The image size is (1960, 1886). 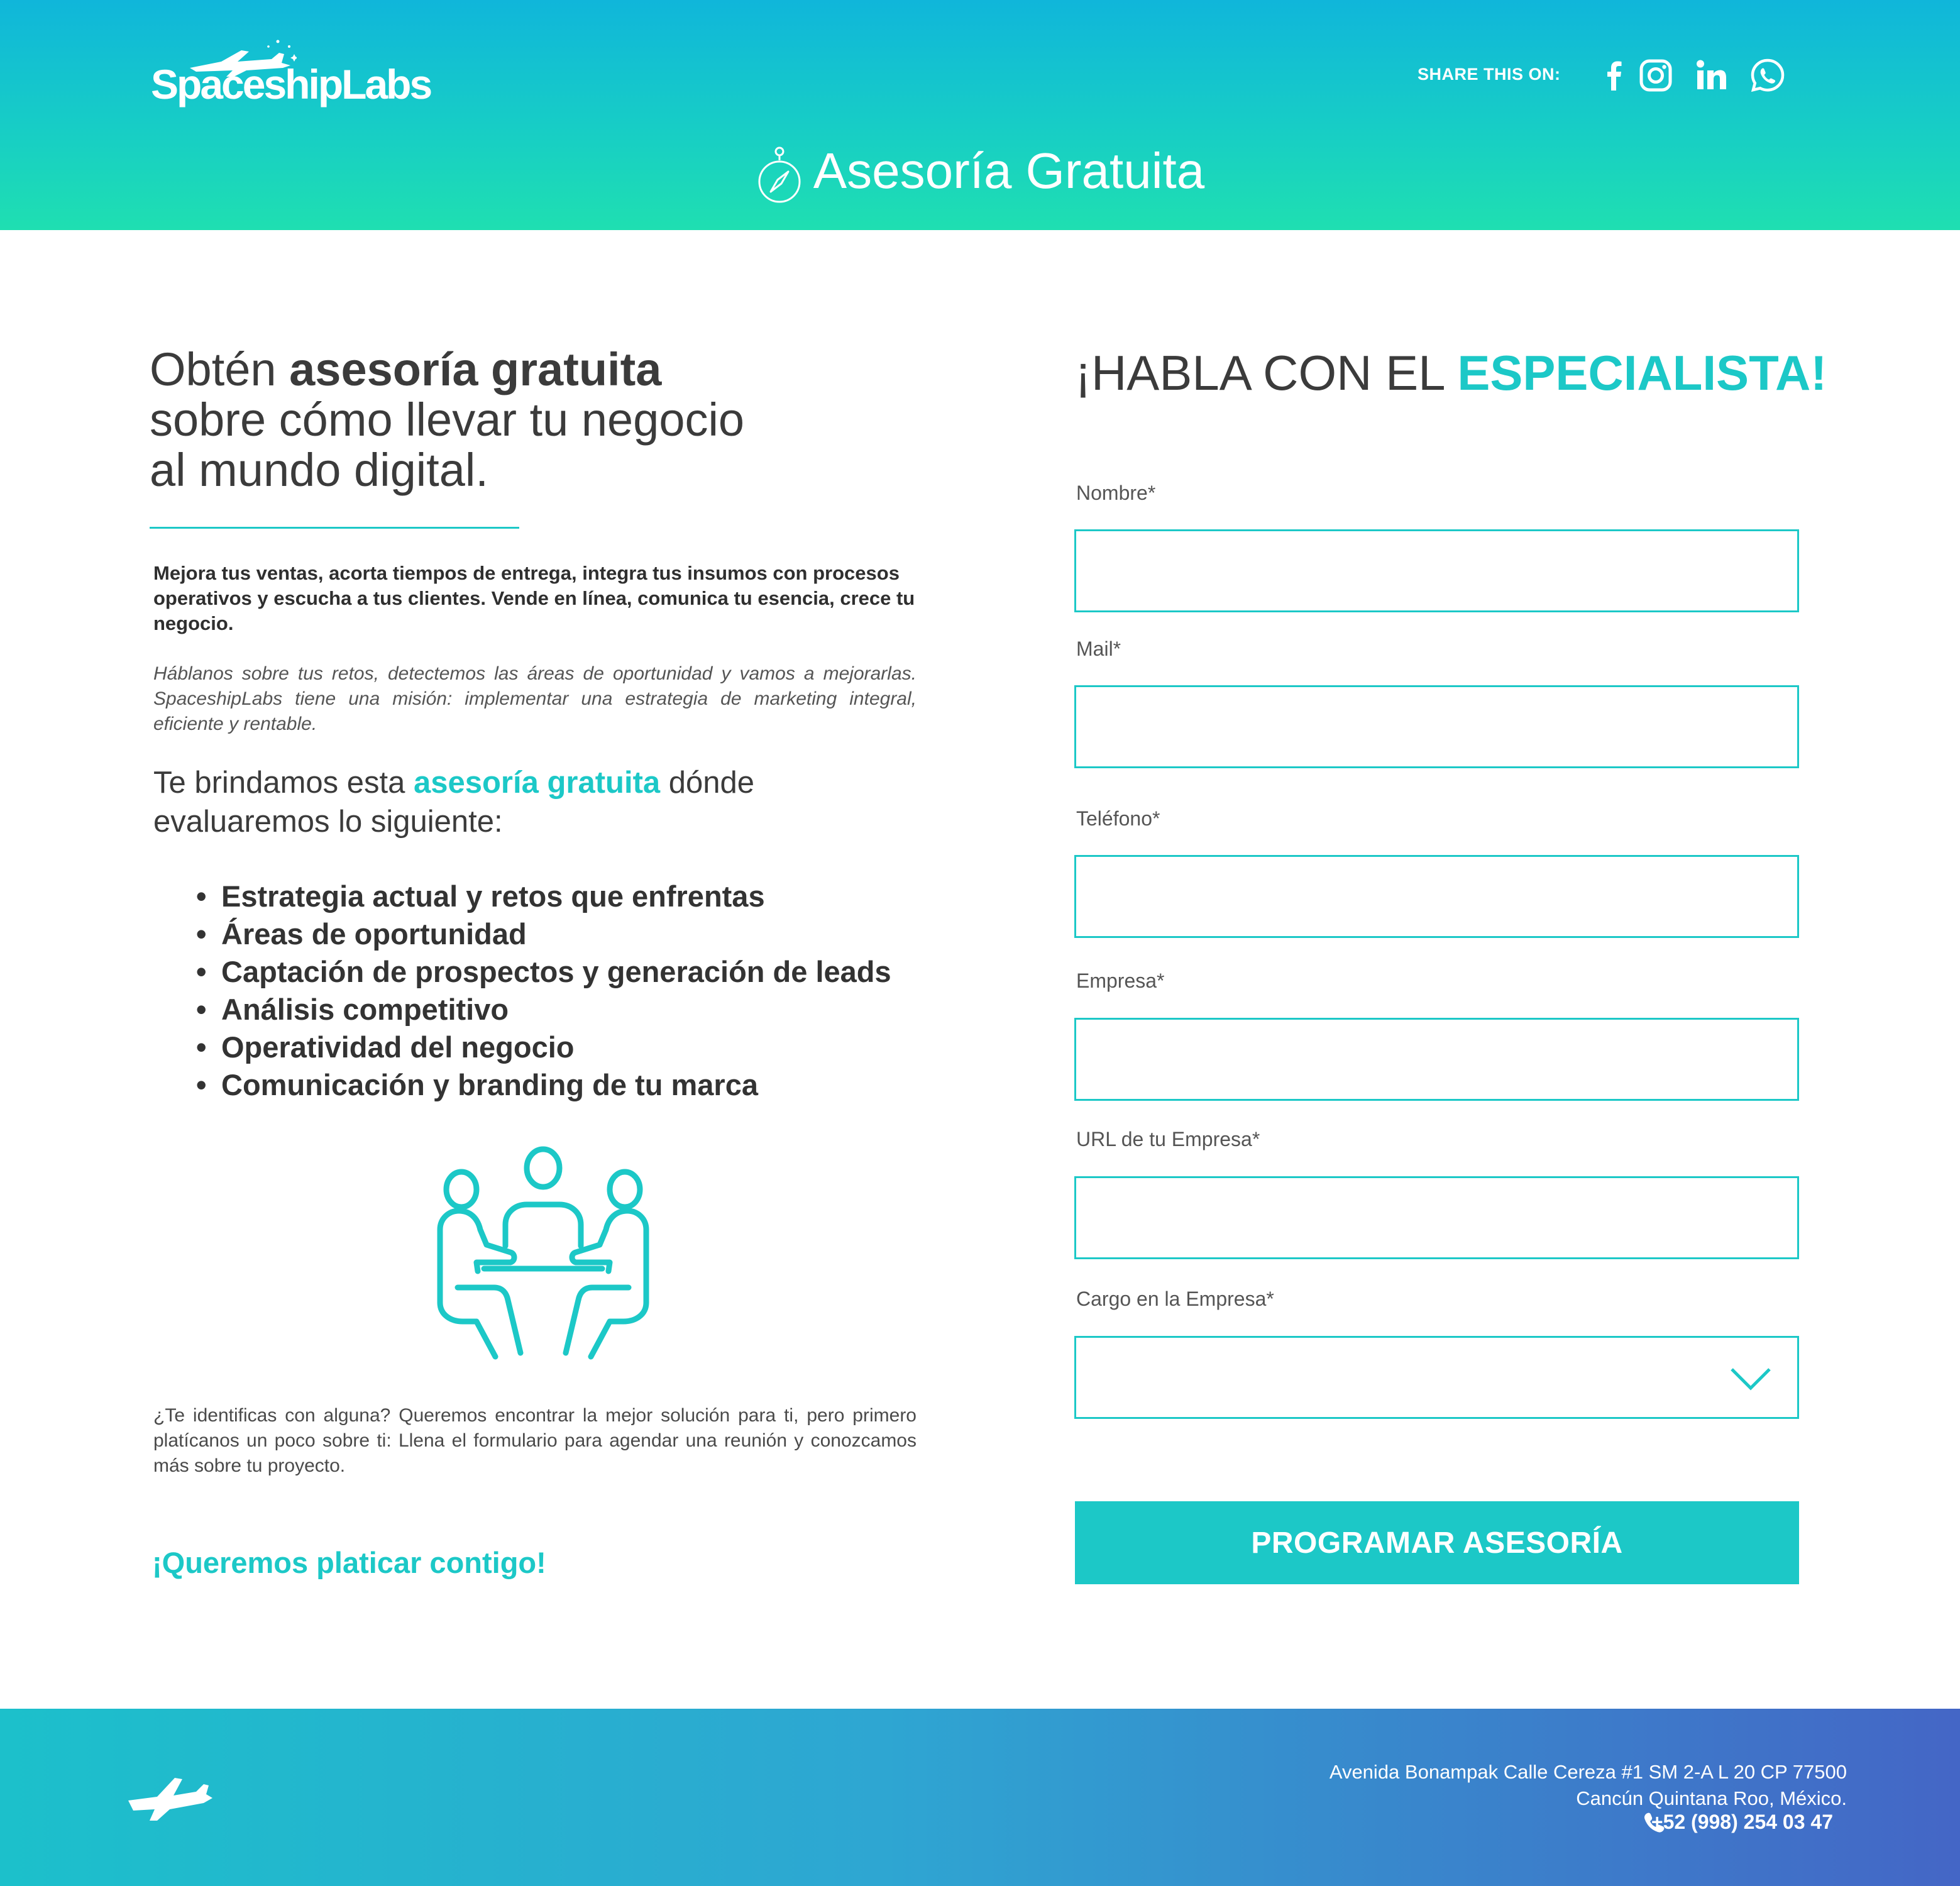 I want to click on heading-divider, so click(x=334, y=528).